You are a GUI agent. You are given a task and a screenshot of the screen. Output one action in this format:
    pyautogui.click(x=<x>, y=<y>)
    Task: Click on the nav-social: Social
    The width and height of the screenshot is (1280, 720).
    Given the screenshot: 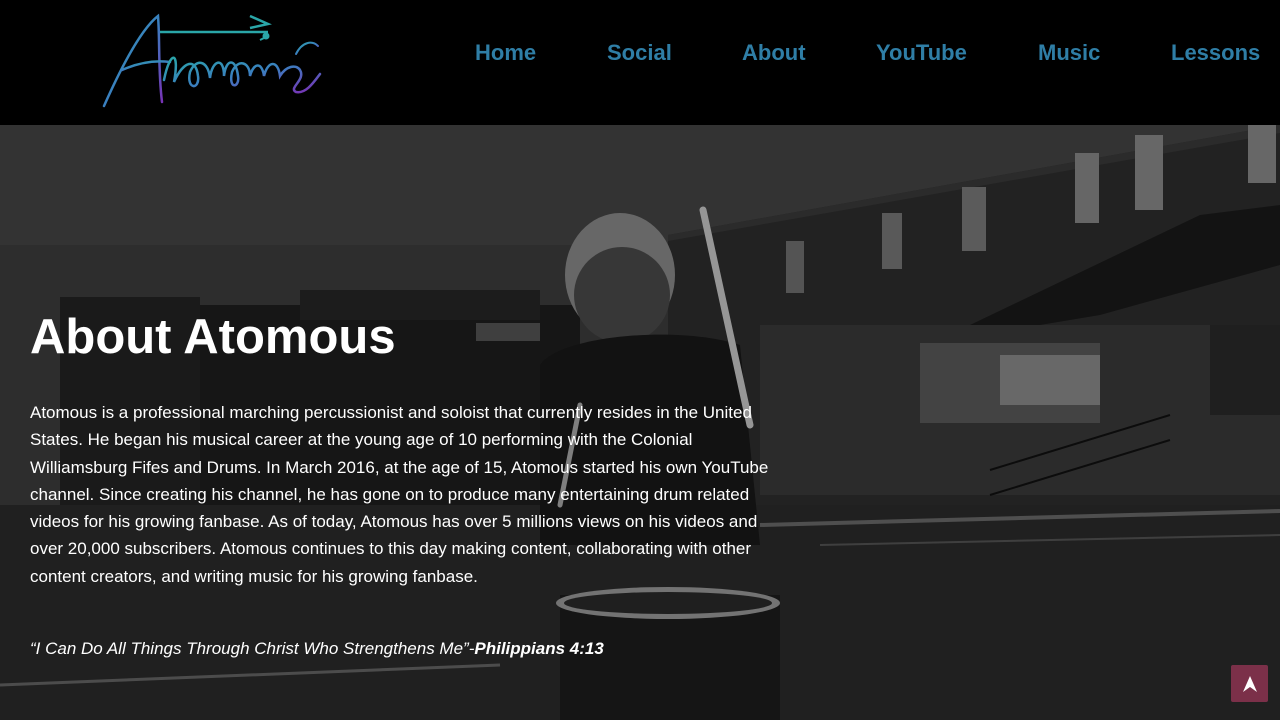 What is the action you would take?
    pyautogui.click(x=639, y=53)
    